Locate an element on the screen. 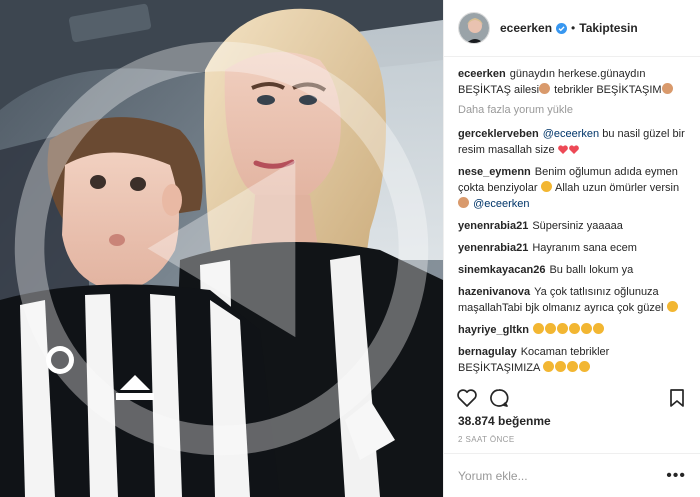  bookmark-icon is located at coordinates (677, 398).